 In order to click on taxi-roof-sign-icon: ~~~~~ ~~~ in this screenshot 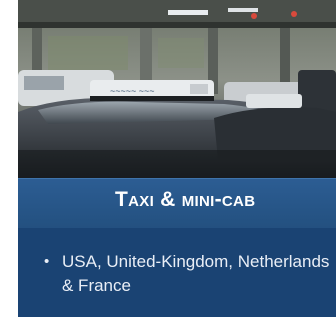, I will do `click(152, 90)`.